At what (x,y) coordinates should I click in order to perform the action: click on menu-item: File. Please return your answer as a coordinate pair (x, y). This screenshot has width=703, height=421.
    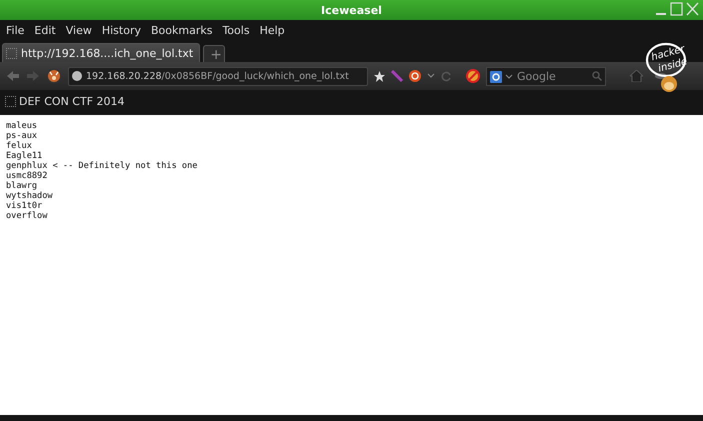
    Looking at the image, I should click on (15, 30).